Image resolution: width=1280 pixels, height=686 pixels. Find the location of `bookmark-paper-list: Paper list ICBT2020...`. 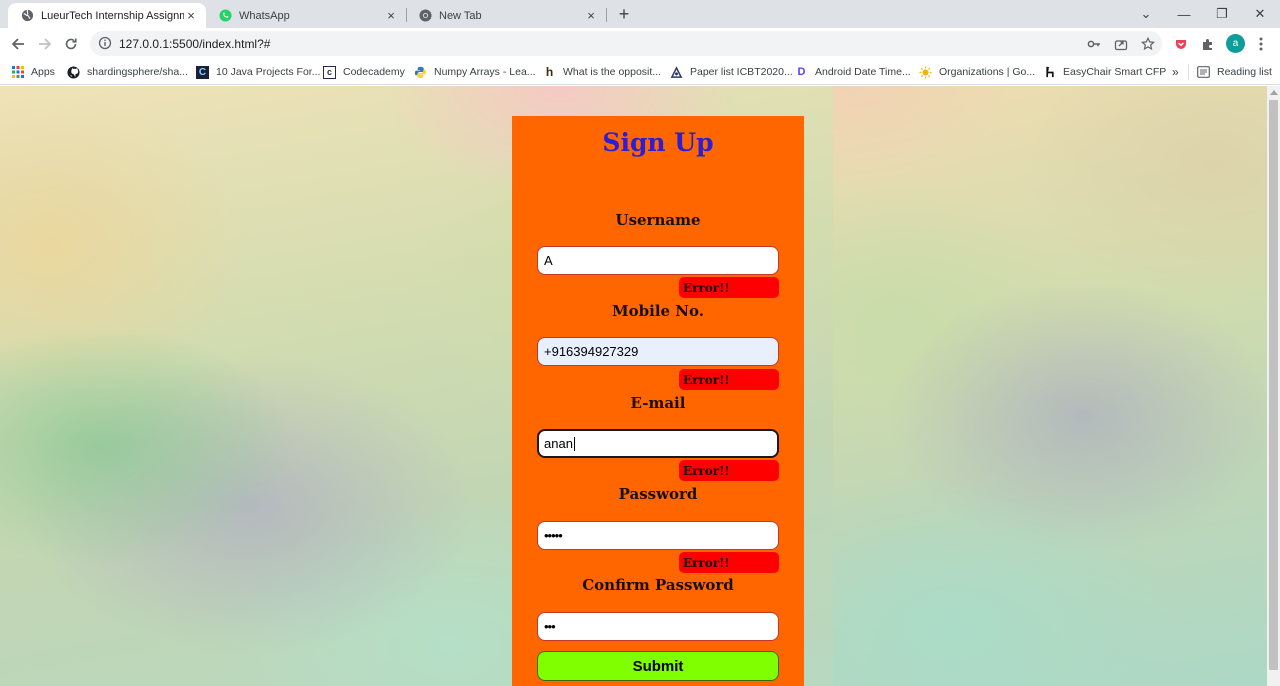

bookmark-paper-list: Paper list ICBT2020... is located at coordinates (731, 72).